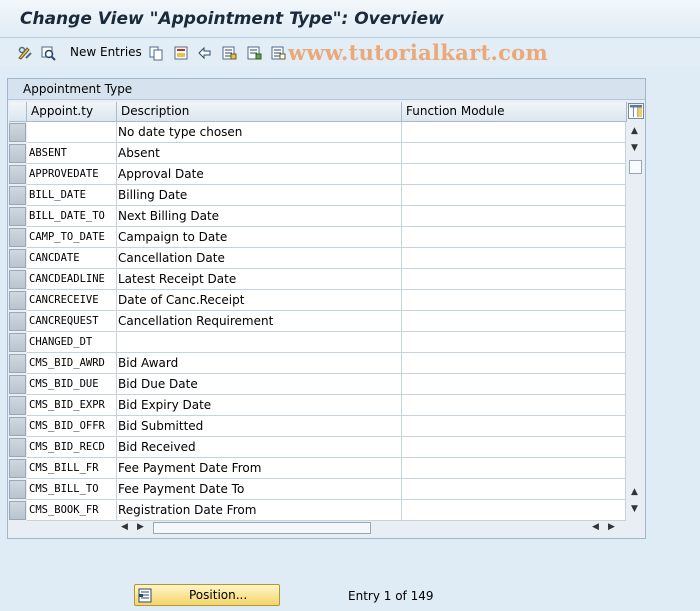 This screenshot has width=700, height=611. Describe the element at coordinates (72, 258) in the screenshot. I see `cell-appoint-ty: CANCDATE` at that location.